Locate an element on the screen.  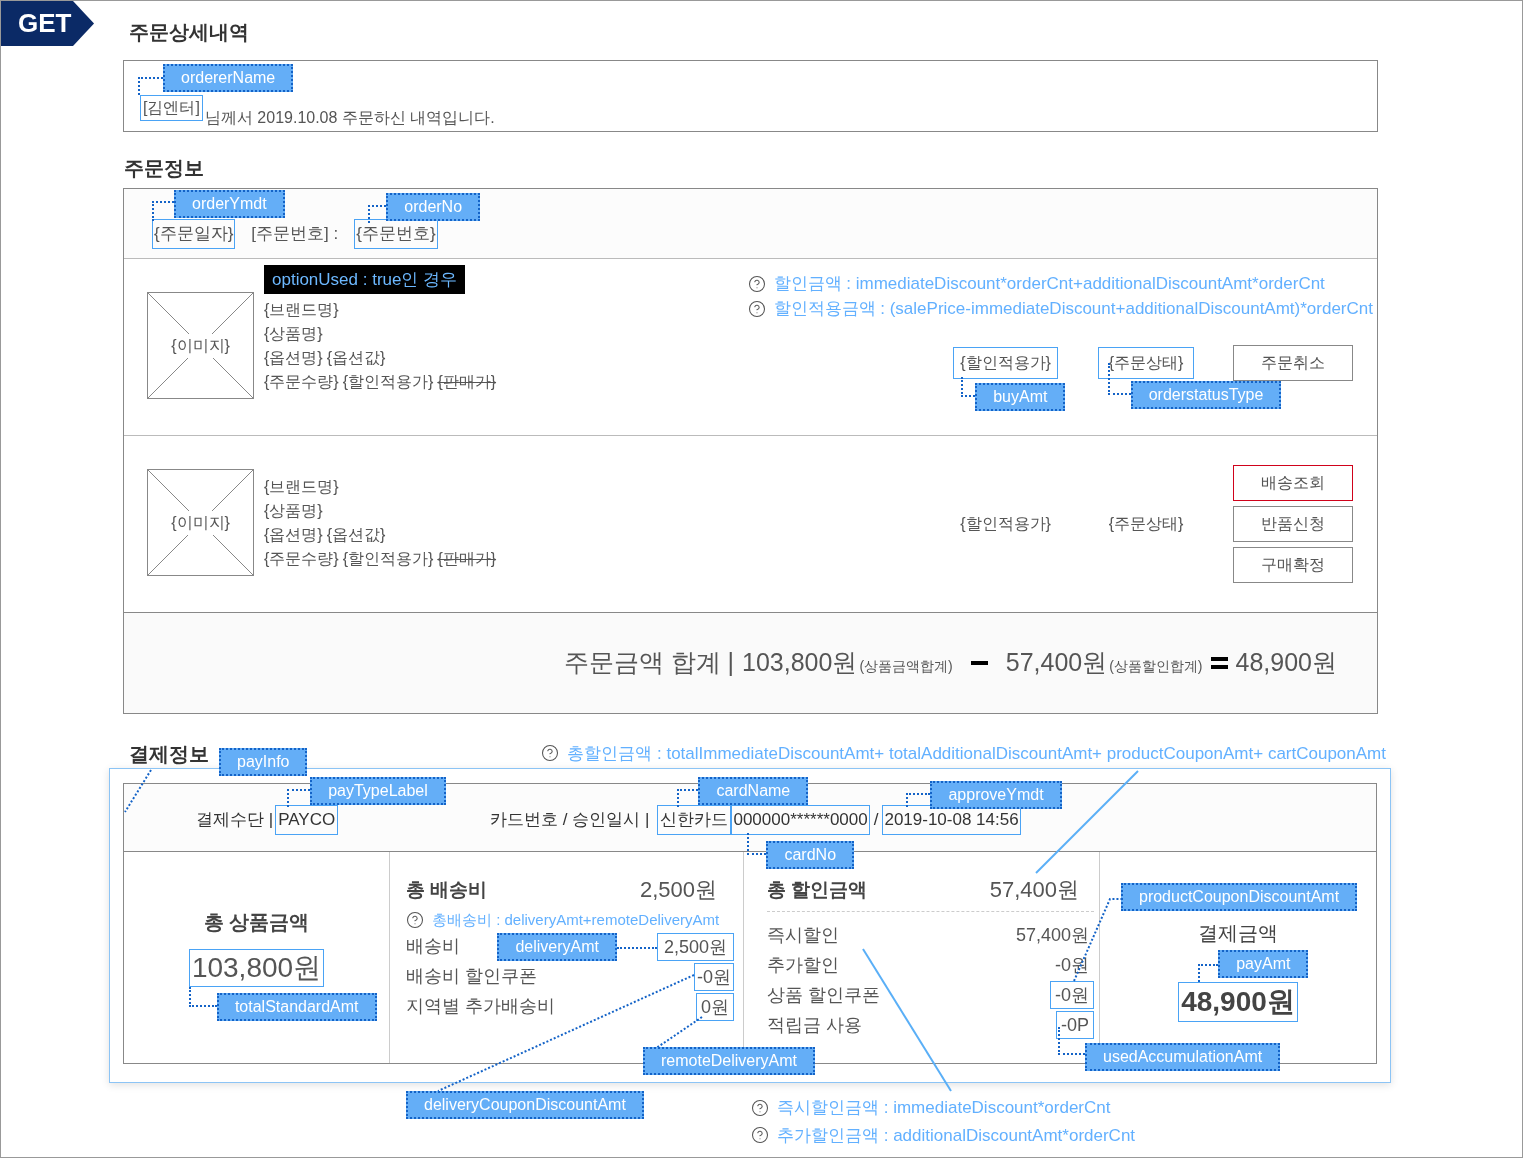
pay-amount: 48,900원 is located at coordinates (1238, 1002).